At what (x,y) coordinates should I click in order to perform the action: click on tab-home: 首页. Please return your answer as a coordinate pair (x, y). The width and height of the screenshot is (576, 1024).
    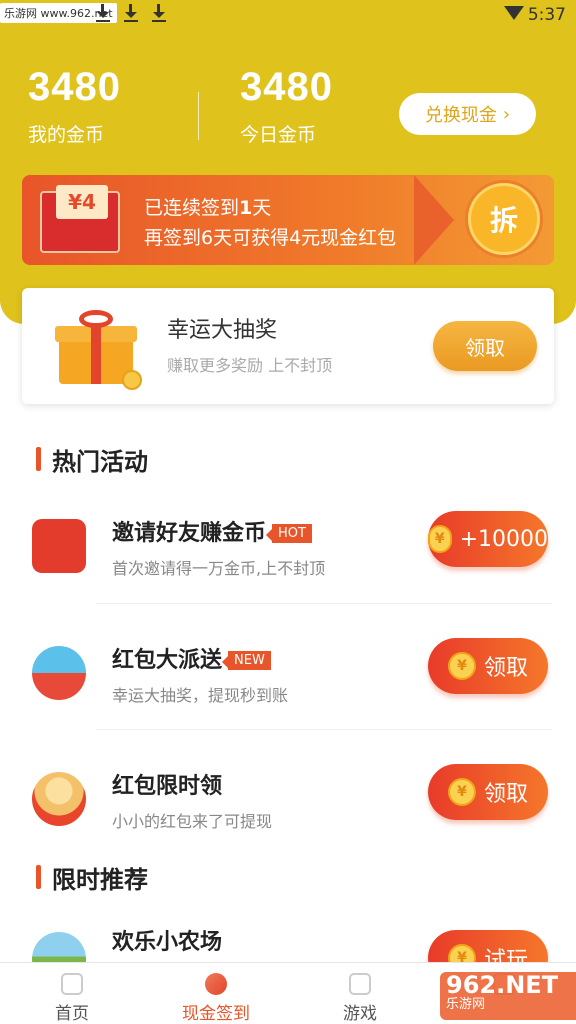
    Looking at the image, I should click on (72, 993).